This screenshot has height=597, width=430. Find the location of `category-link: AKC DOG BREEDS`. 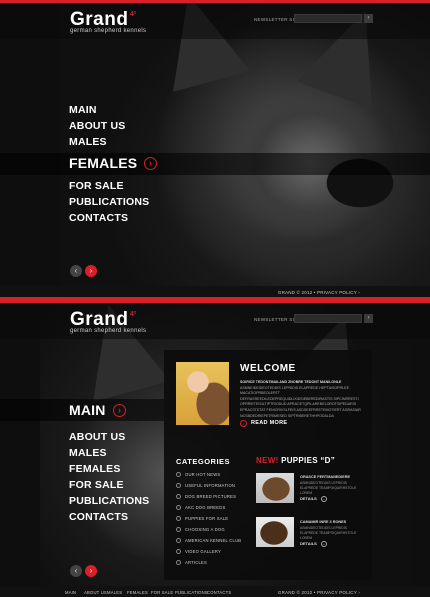

category-link: AKC DOG BREEDS is located at coordinates (201, 508).